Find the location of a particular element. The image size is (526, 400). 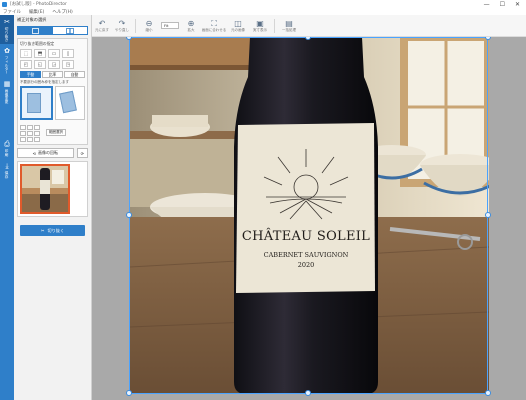

crop-handle-left is located at coordinates (129, 215).